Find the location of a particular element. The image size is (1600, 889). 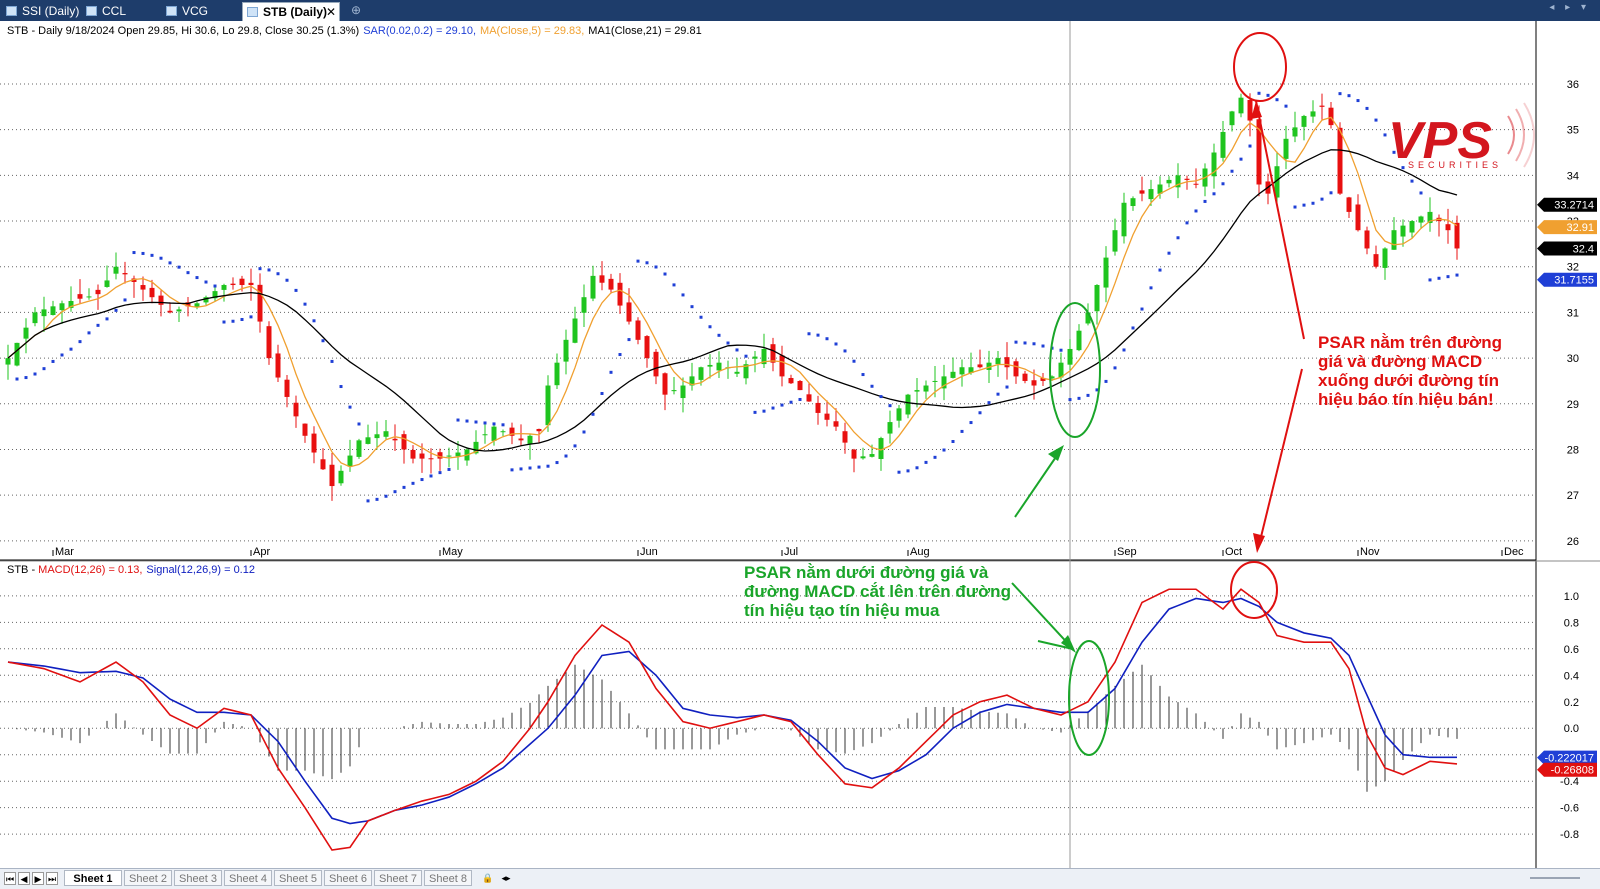

close-icon: ✕ is located at coordinates (331, 12).